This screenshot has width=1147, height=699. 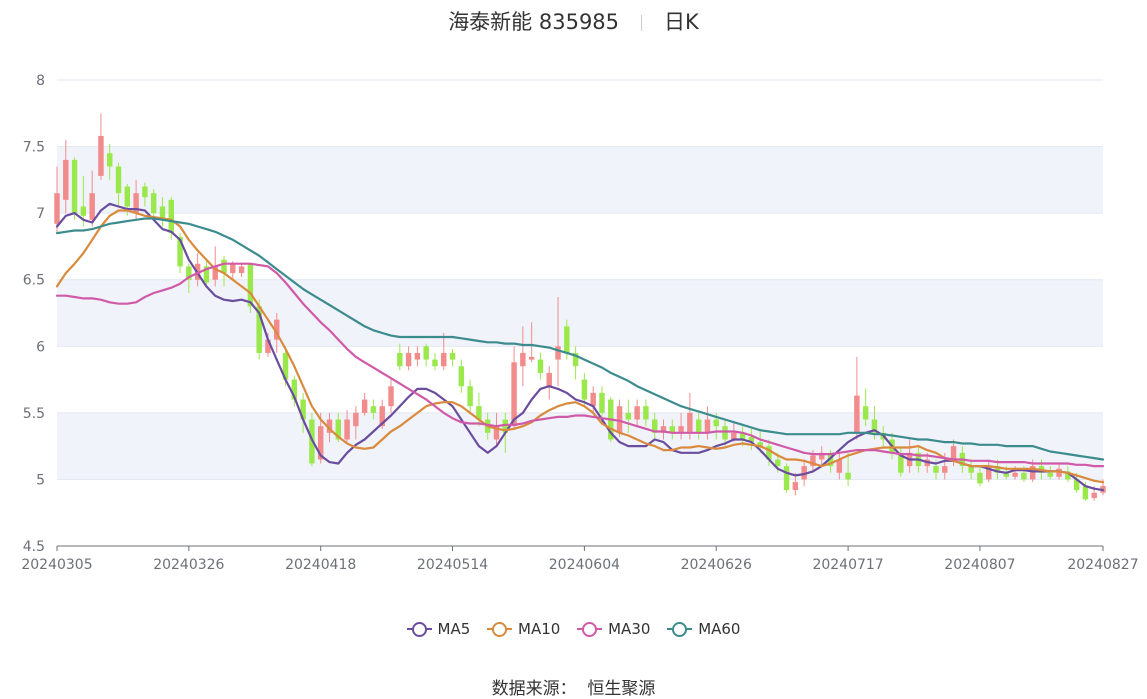 I want to click on x-tick-label: 20240514, so click(x=452, y=565).